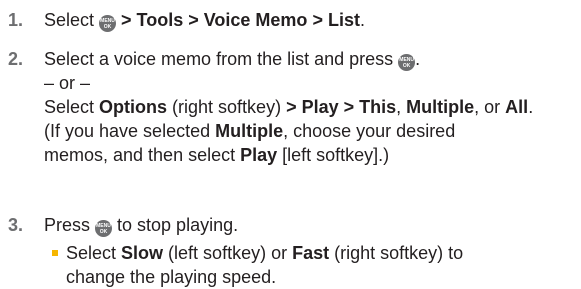 The width and height of the screenshot is (581, 289). What do you see at coordinates (16, 59) in the screenshot?
I see `step-number: 2.` at bounding box center [16, 59].